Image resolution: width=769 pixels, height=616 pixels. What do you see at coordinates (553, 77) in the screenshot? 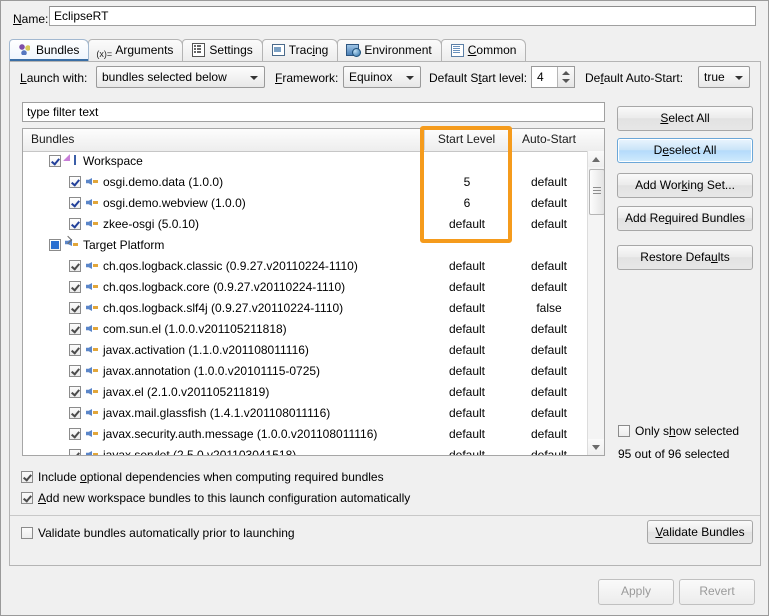
I see `default-start-level-spinner: 4` at bounding box center [553, 77].